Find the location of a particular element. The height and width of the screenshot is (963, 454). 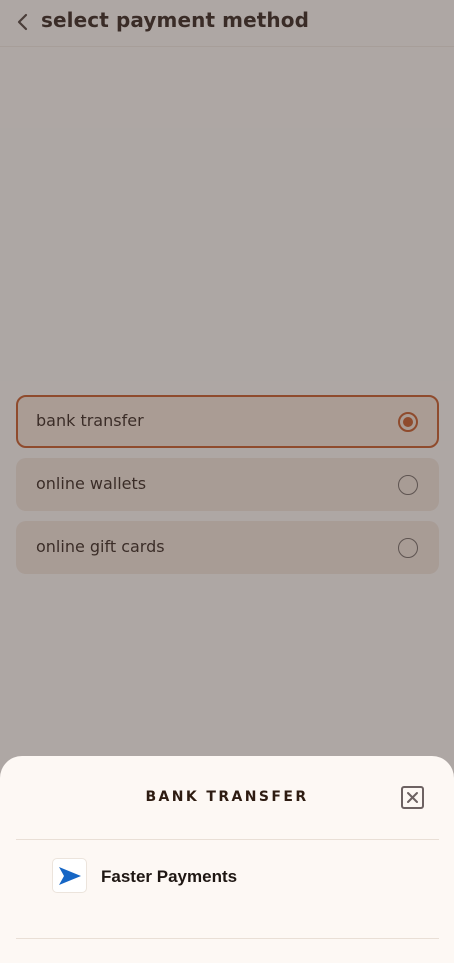

method-faster-payments: Faster Payments is located at coordinates (227, 890).